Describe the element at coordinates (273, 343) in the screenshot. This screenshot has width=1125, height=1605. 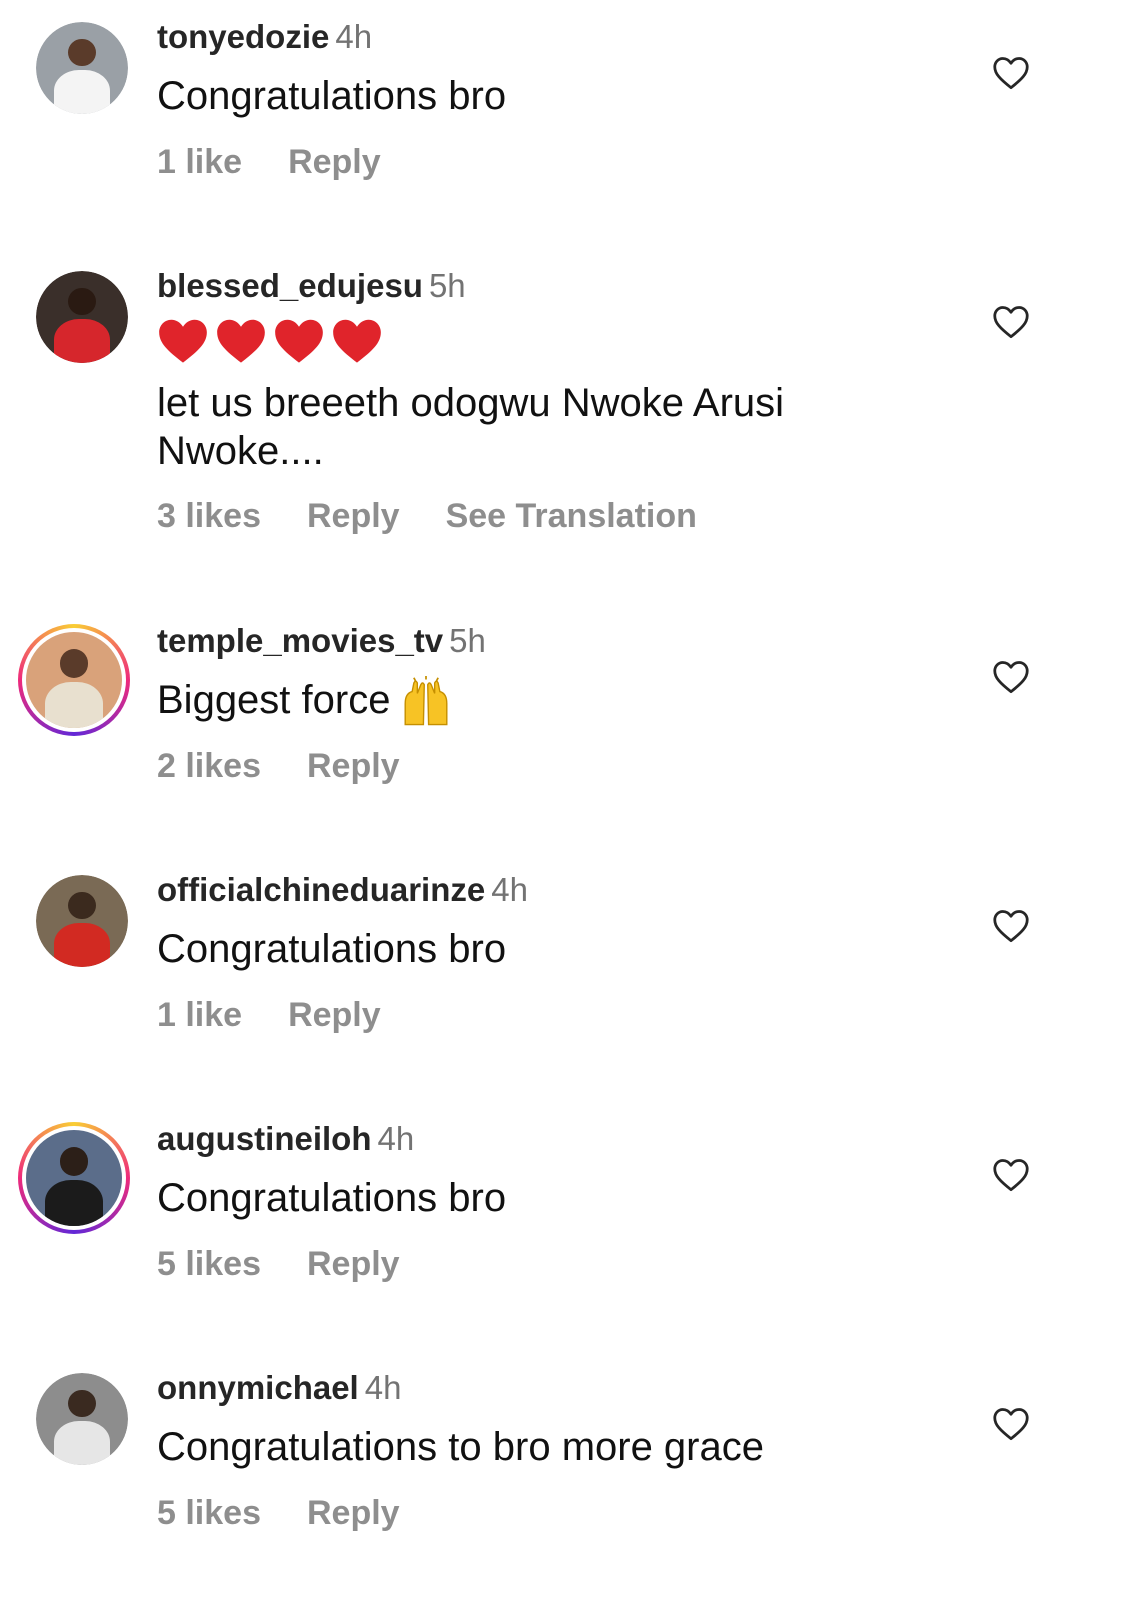
I see `emoji-row: ❤️❤️❤️❤️` at that location.